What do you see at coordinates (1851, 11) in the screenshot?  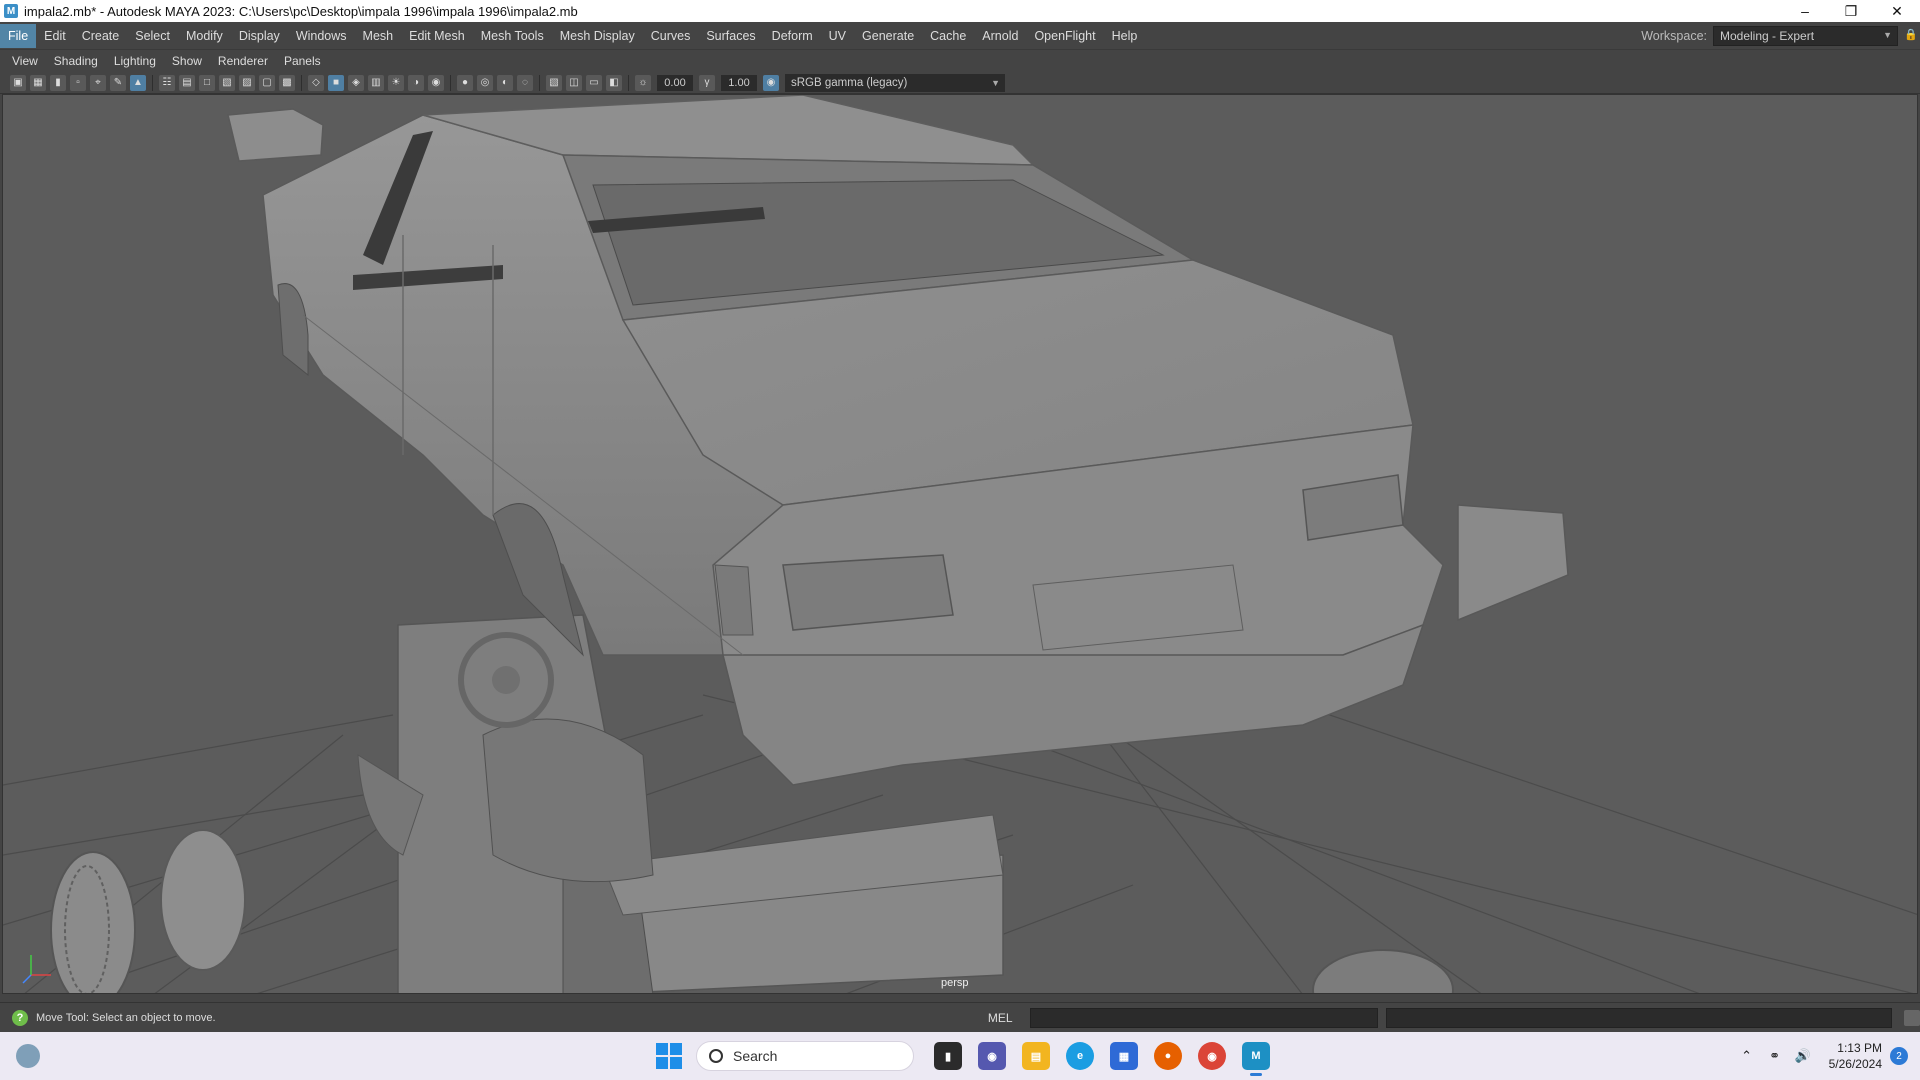 I see `restore-button: ❐` at bounding box center [1851, 11].